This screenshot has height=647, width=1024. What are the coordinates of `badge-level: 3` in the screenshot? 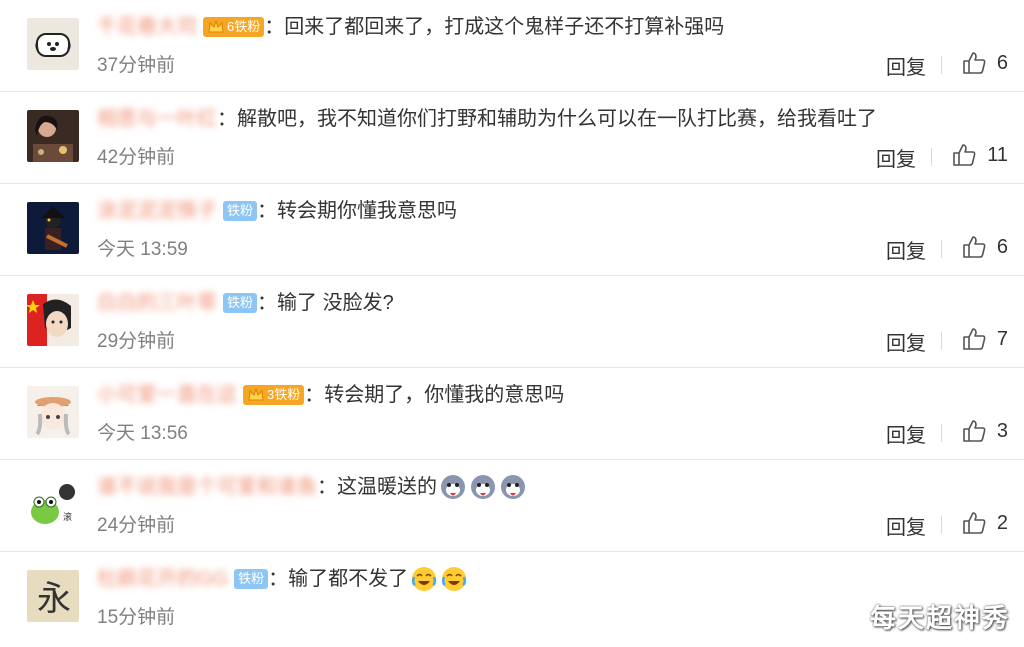 It's located at (271, 394).